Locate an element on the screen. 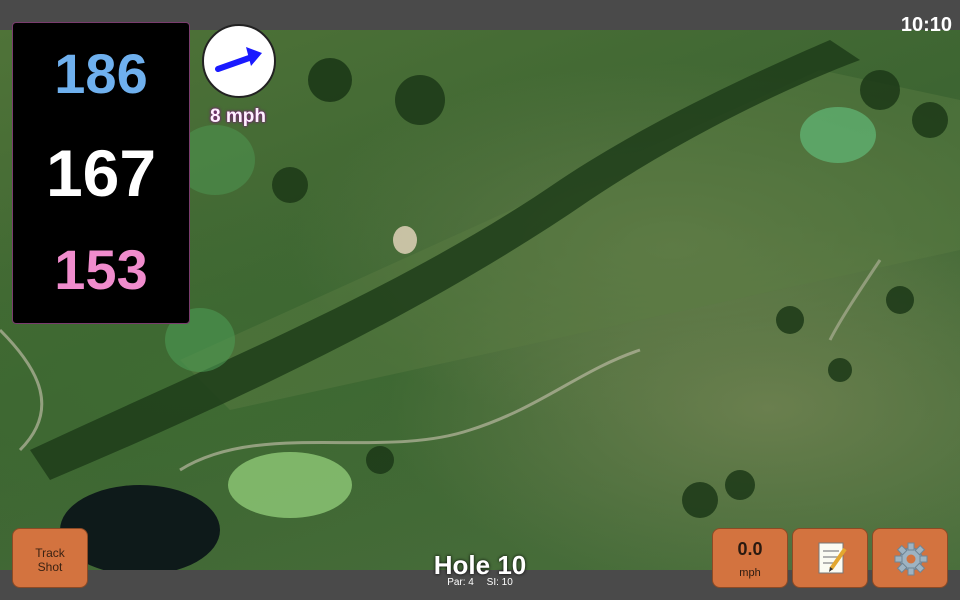 This screenshot has height=600, width=960. gear-icon is located at coordinates (911, 559).